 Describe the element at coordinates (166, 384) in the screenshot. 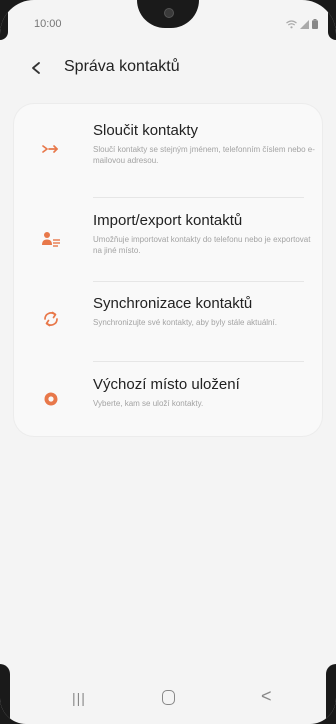

I see `menu-item-title: Výchozí místo uložení` at that location.